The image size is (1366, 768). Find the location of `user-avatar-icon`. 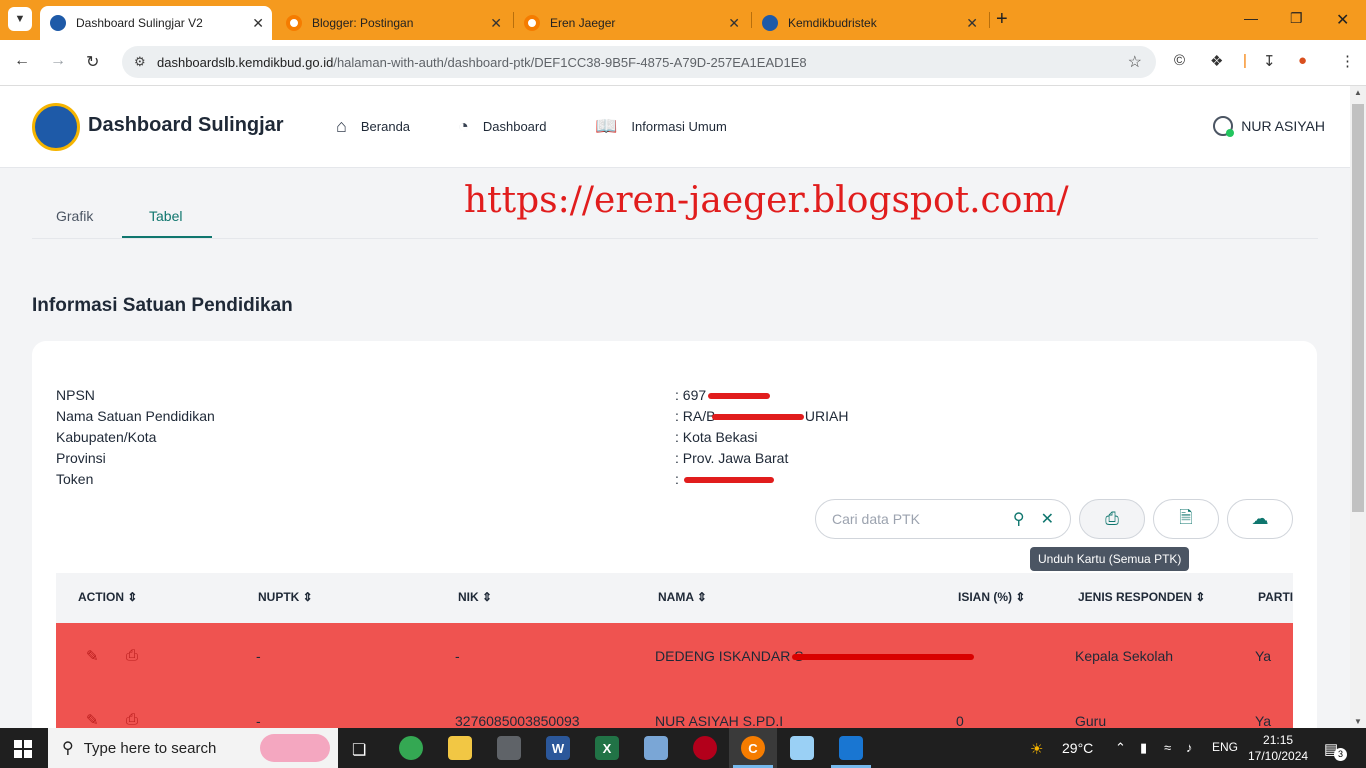

user-avatar-icon is located at coordinates (1224, 126).